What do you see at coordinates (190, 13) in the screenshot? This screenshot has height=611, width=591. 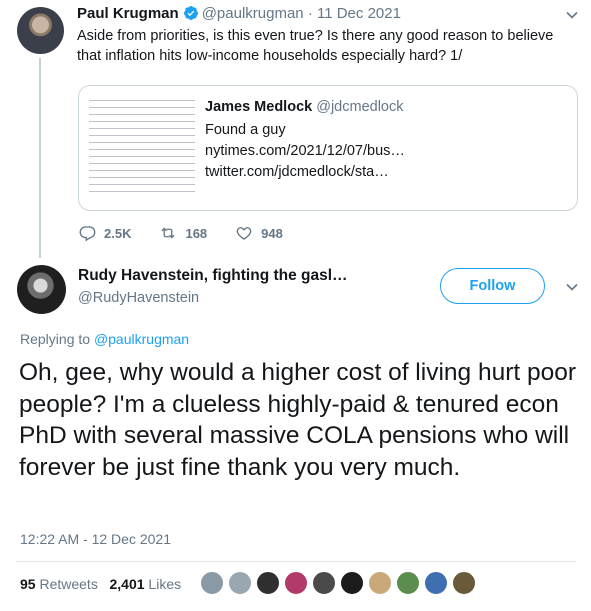 I see `verified-icon` at bounding box center [190, 13].